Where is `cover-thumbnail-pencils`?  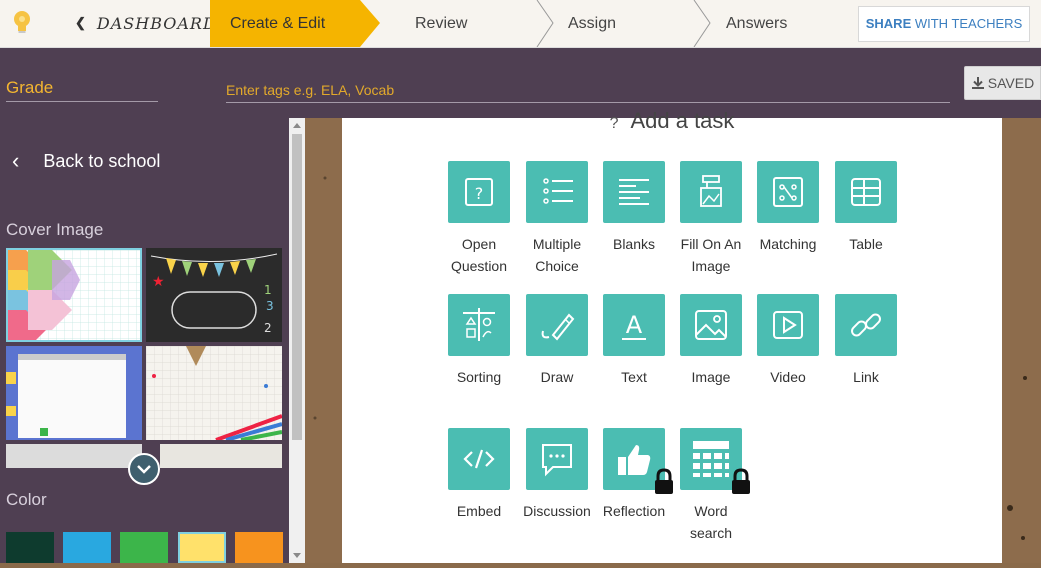 cover-thumbnail-pencils is located at coordinates (214, 393).